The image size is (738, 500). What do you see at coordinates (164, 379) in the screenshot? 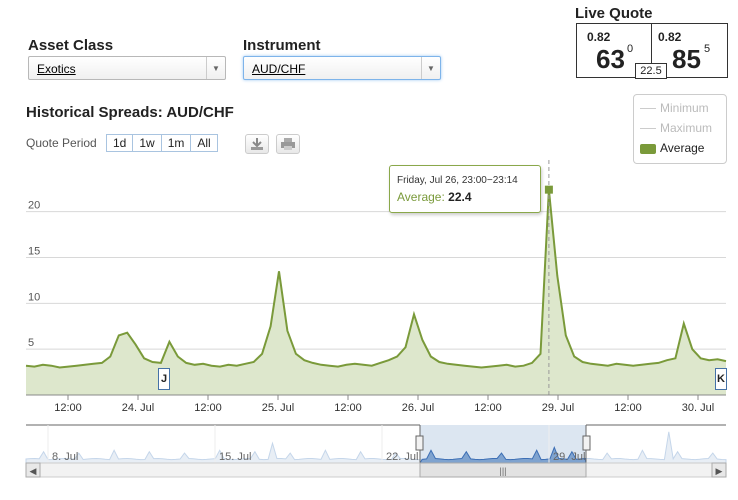
I see `flag-j: J` at bounding box center [164, 379].